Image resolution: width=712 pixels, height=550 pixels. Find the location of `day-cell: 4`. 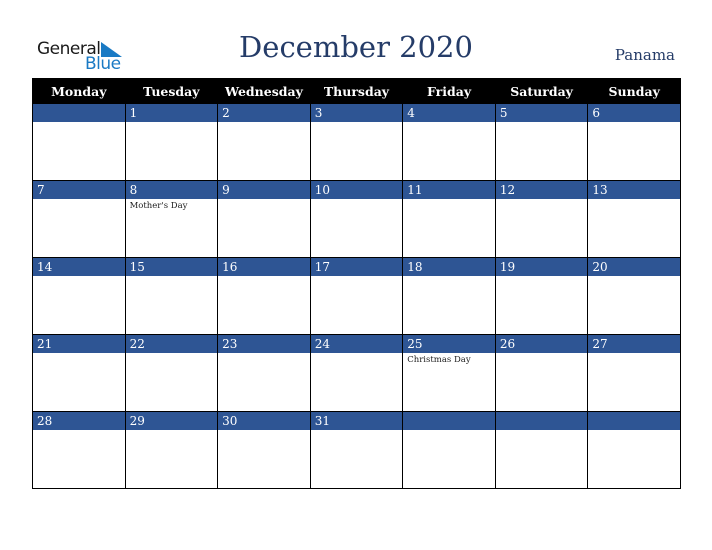

day-cell: 4 is located at coordinates (449, 142).